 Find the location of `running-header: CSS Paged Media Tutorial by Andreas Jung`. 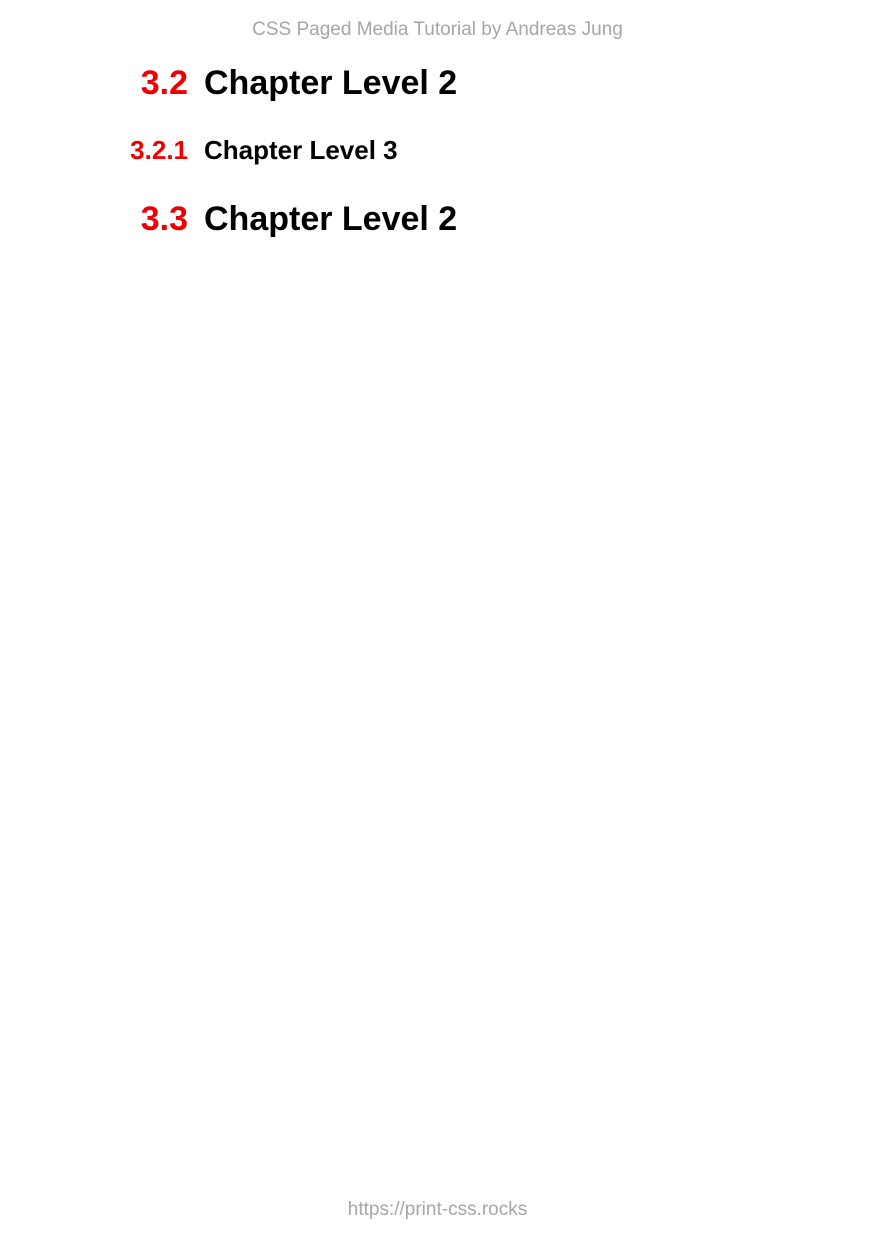

running-header: CSS Paged Media Tutorial by Andreas Jung is located at coordinates (437, 29).